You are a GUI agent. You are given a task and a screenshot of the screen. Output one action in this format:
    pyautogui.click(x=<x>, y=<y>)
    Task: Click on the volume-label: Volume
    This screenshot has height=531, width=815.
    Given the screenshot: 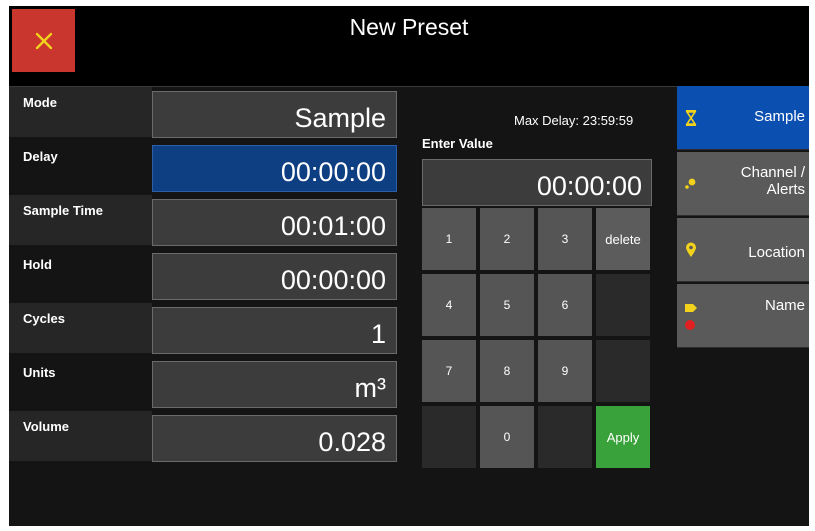 What is the action you would take?
    pyautogui.click(x=80, y=436)
    